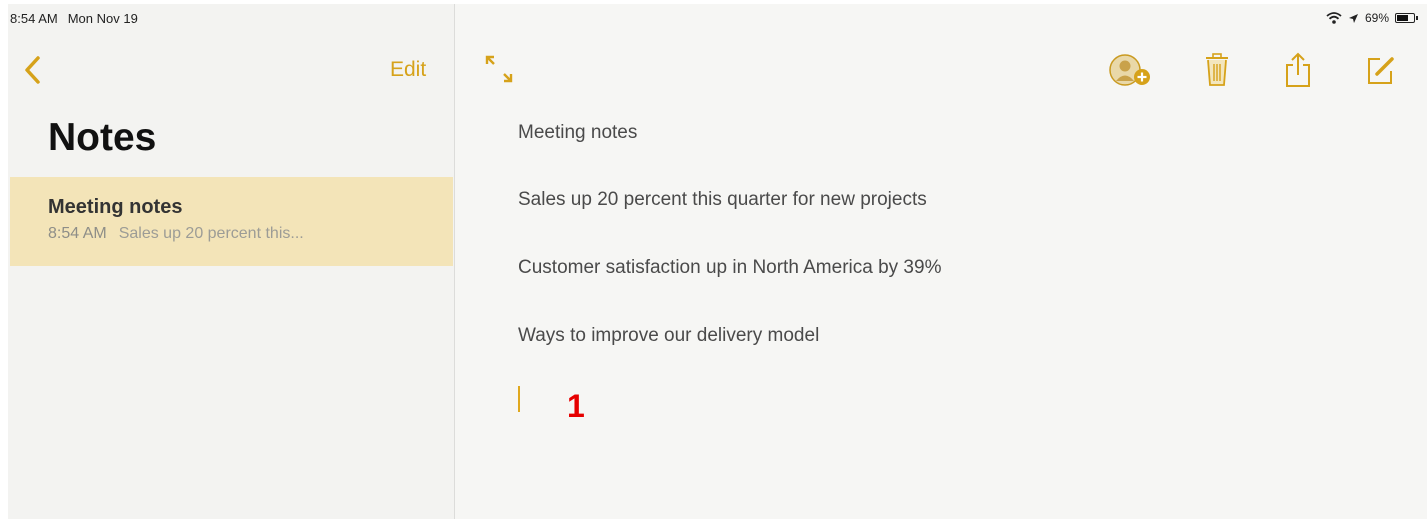 This screenshot has width=1427, height=519. I want to click on status-date: Mon Nov 19, so click(102, 18).